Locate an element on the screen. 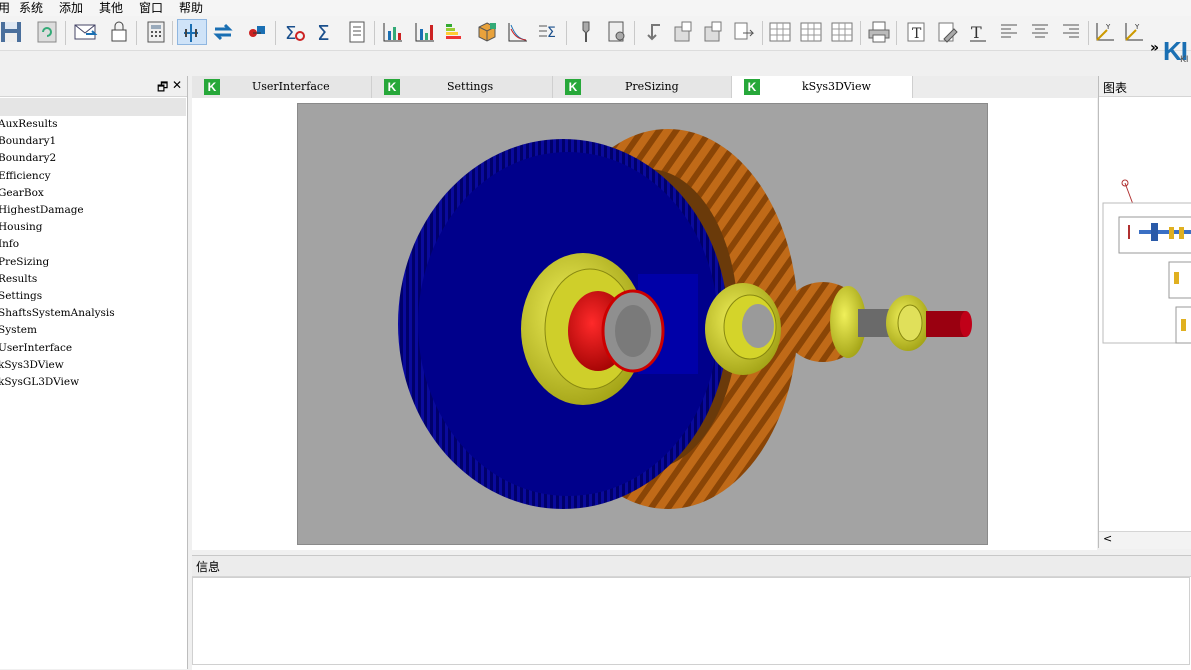 The height and width of the screenshot is (670, 1191). tree-item: AuxResults is located at coordinates (29, 124).